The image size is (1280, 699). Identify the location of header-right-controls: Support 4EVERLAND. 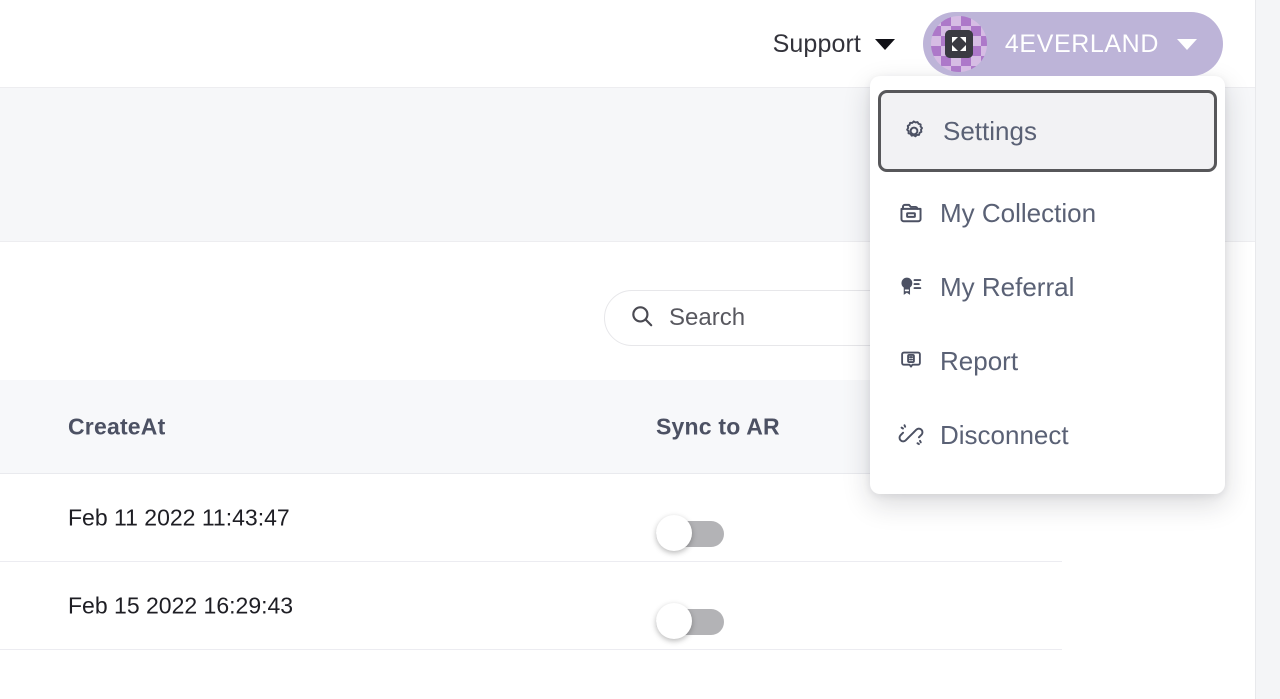
(997, 44).